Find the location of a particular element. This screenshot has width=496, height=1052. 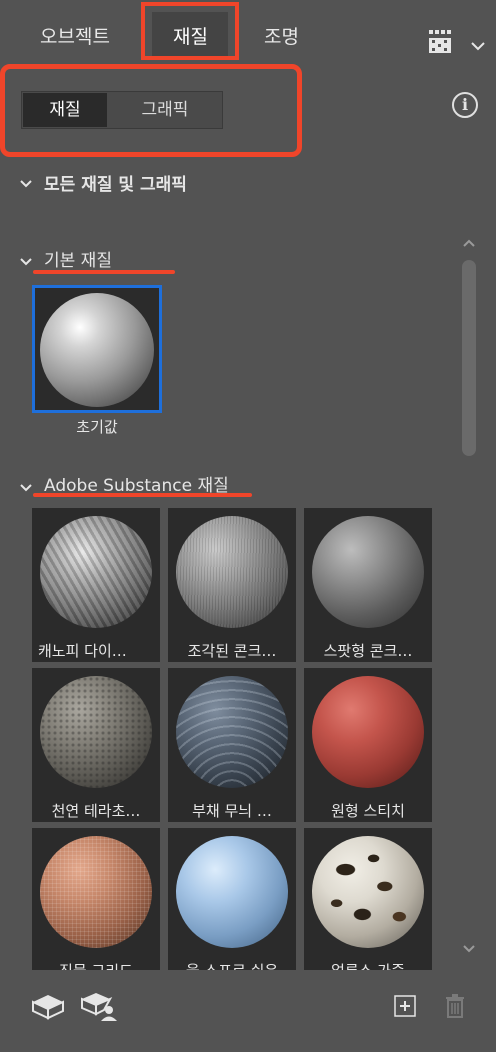

material-label: 초기값 is located at coordinates (97, 427).